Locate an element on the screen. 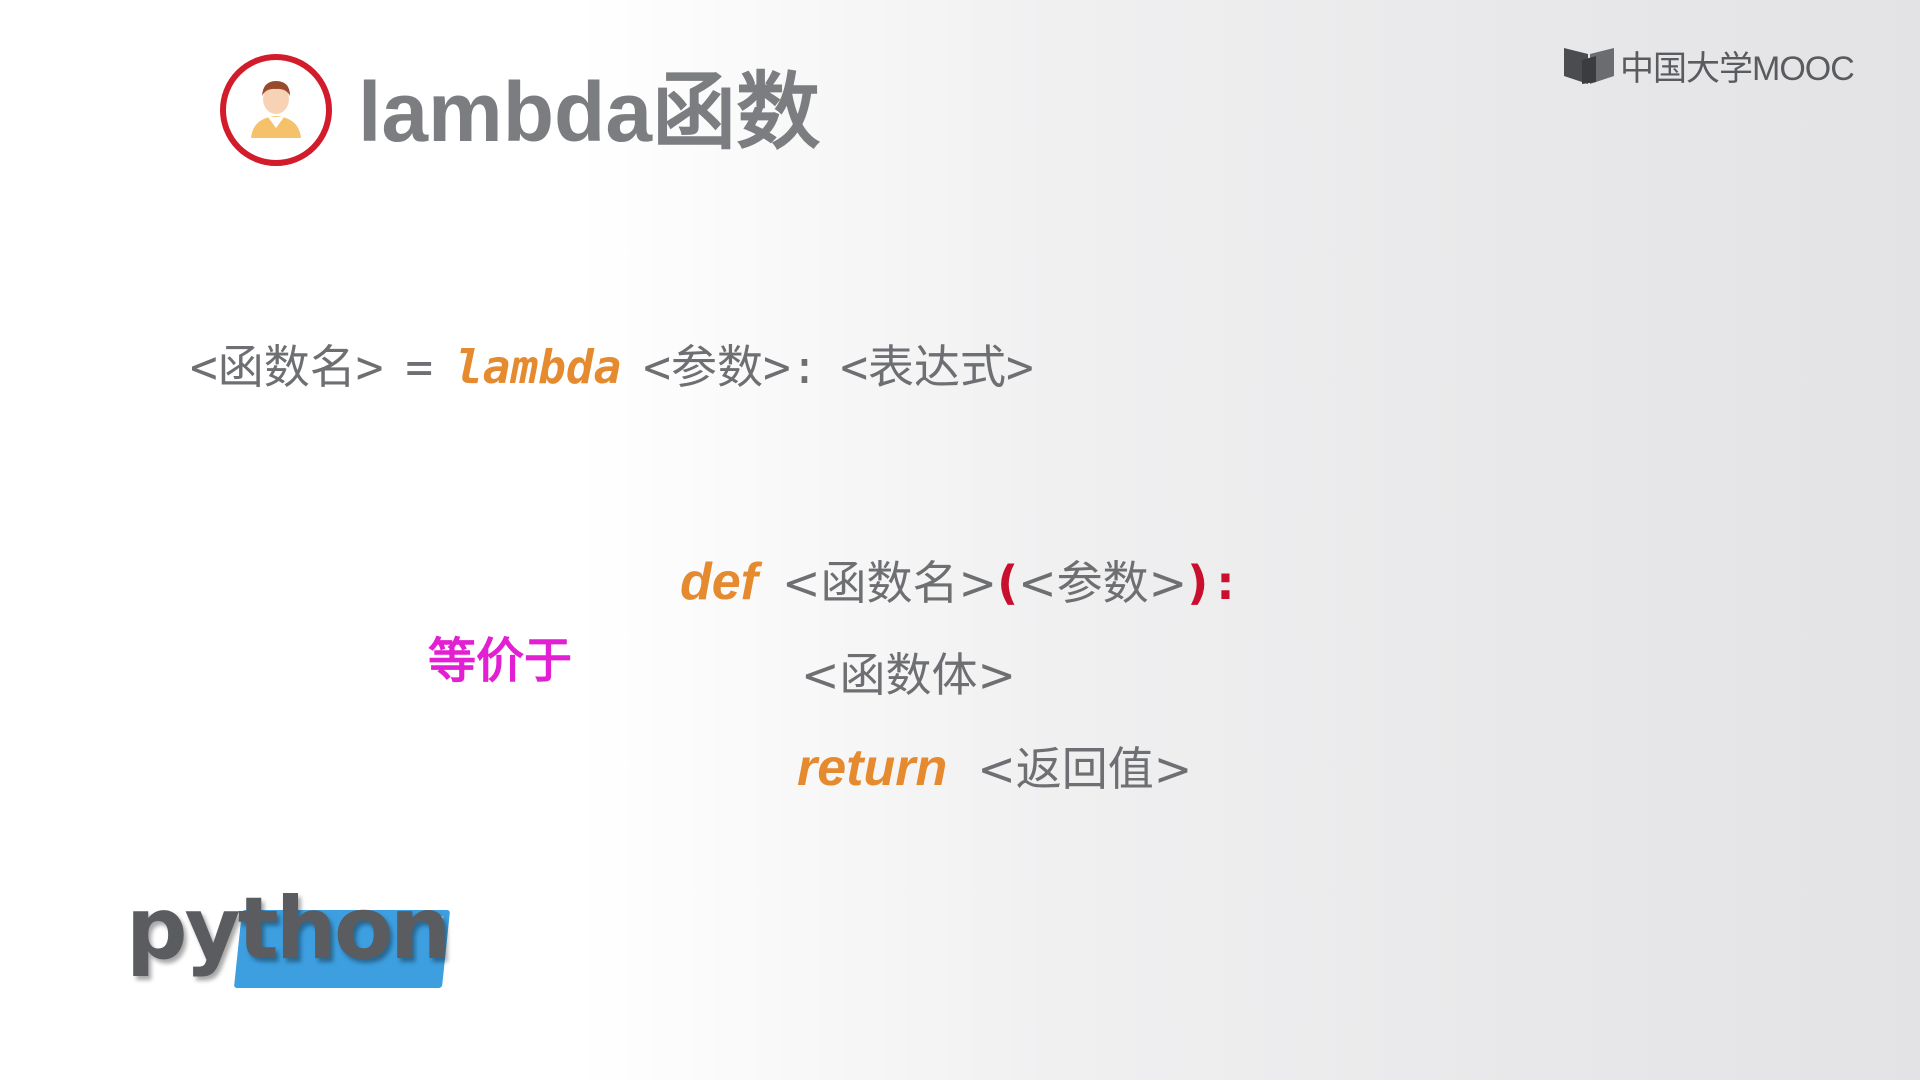 Image resolution: width=1920 pixels, height=1080 pixels. def-params: <参数> is located at coordinates (1103, 583).